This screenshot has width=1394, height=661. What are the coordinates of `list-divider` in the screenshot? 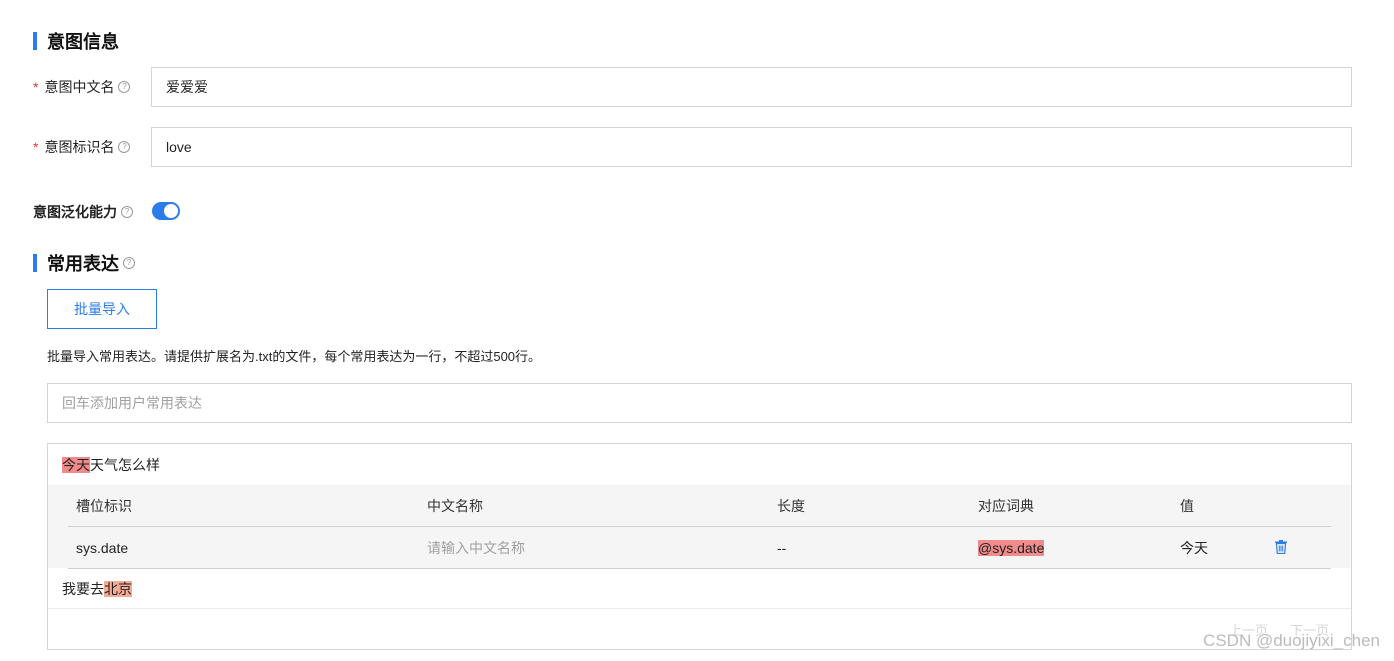 It's located at (699, 608).